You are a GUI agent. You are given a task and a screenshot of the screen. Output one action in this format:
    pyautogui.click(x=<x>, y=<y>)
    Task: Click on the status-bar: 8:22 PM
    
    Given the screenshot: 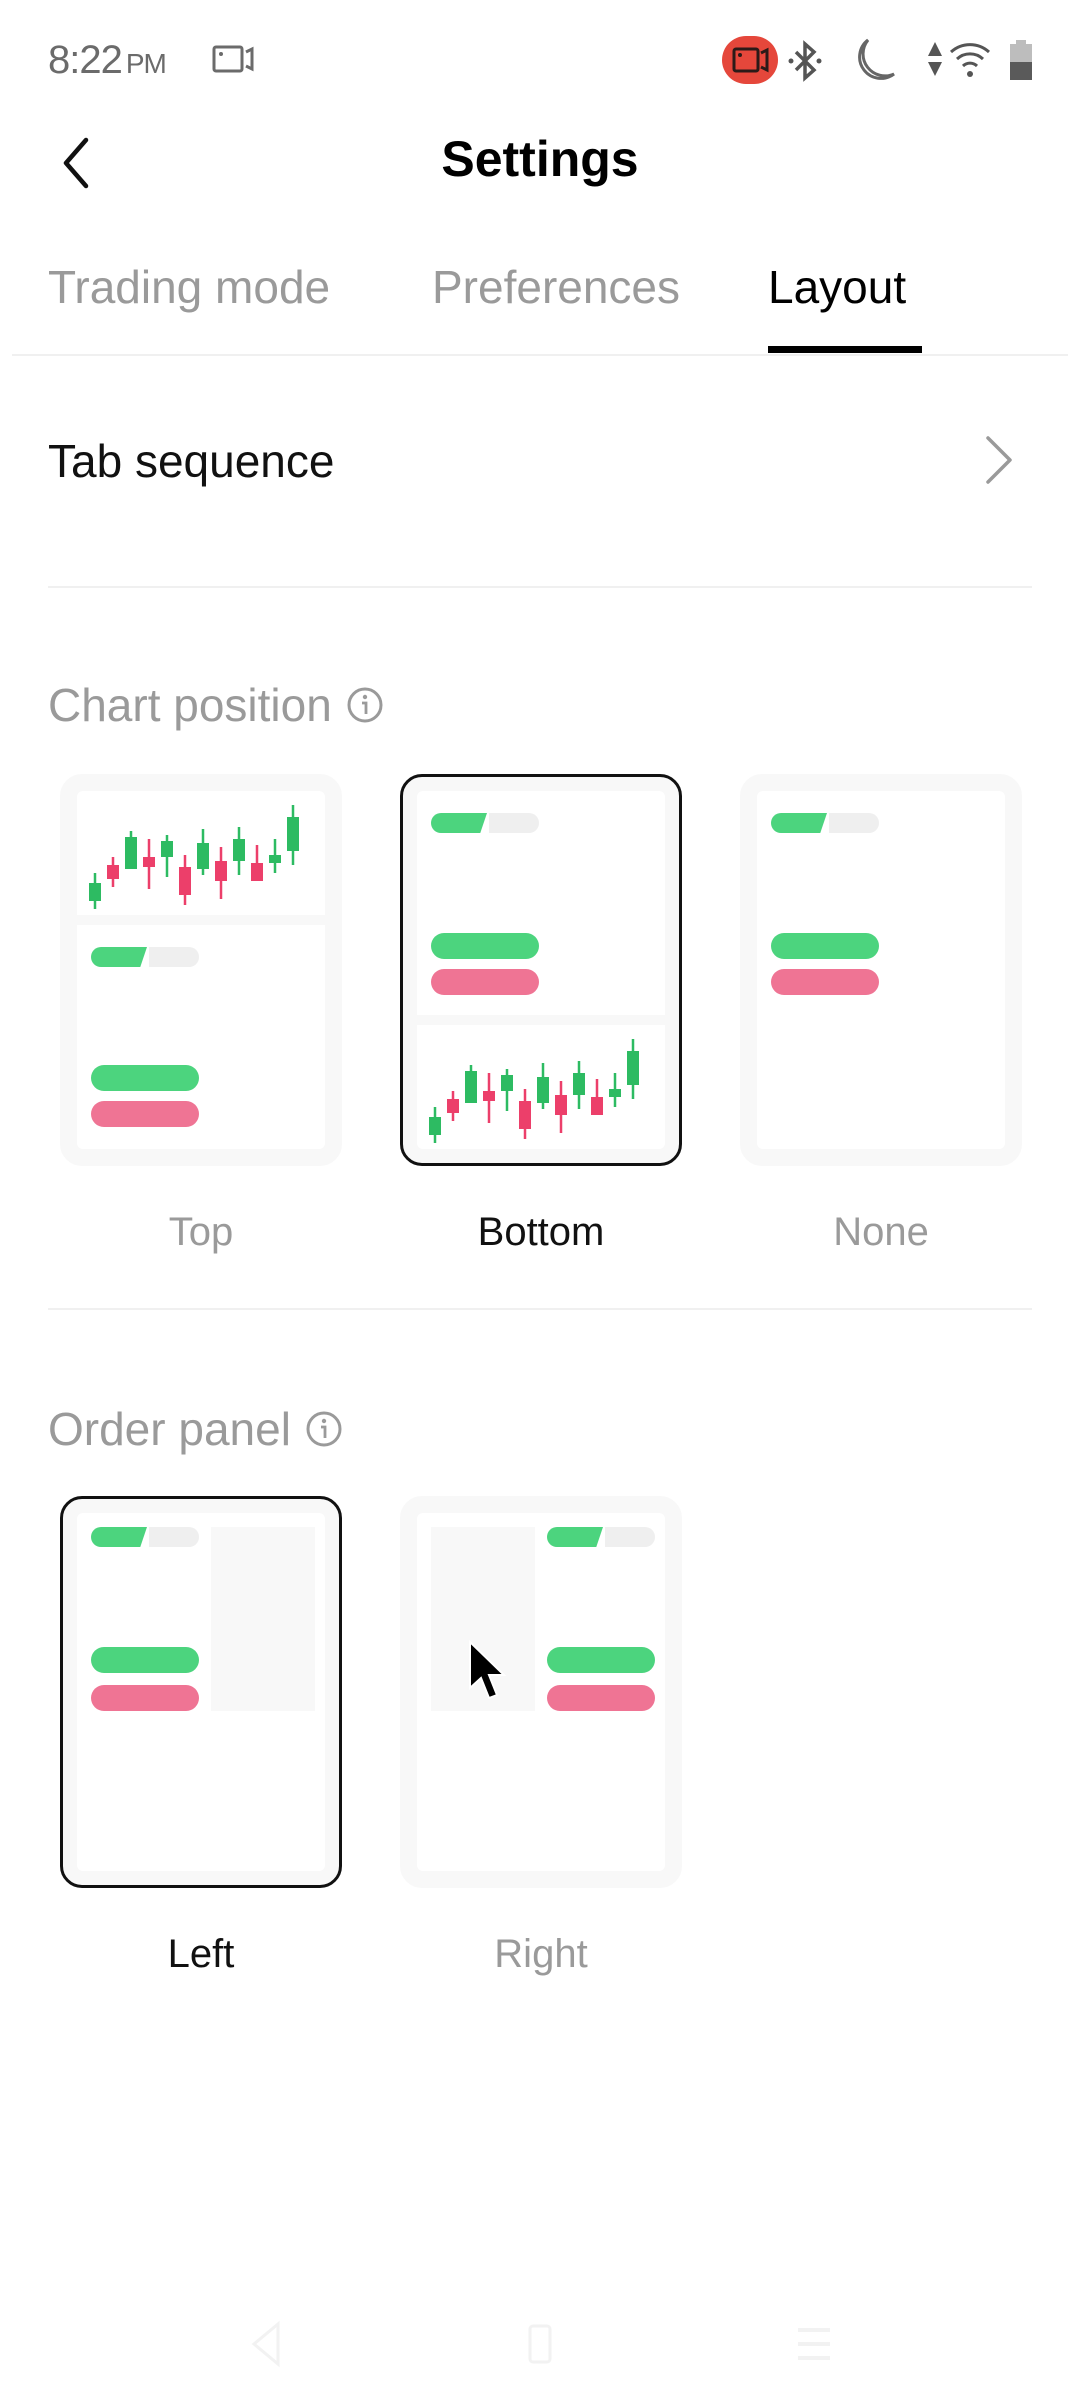 What is the action you would take?
    pyautogui.click(x=540, y=60)
    